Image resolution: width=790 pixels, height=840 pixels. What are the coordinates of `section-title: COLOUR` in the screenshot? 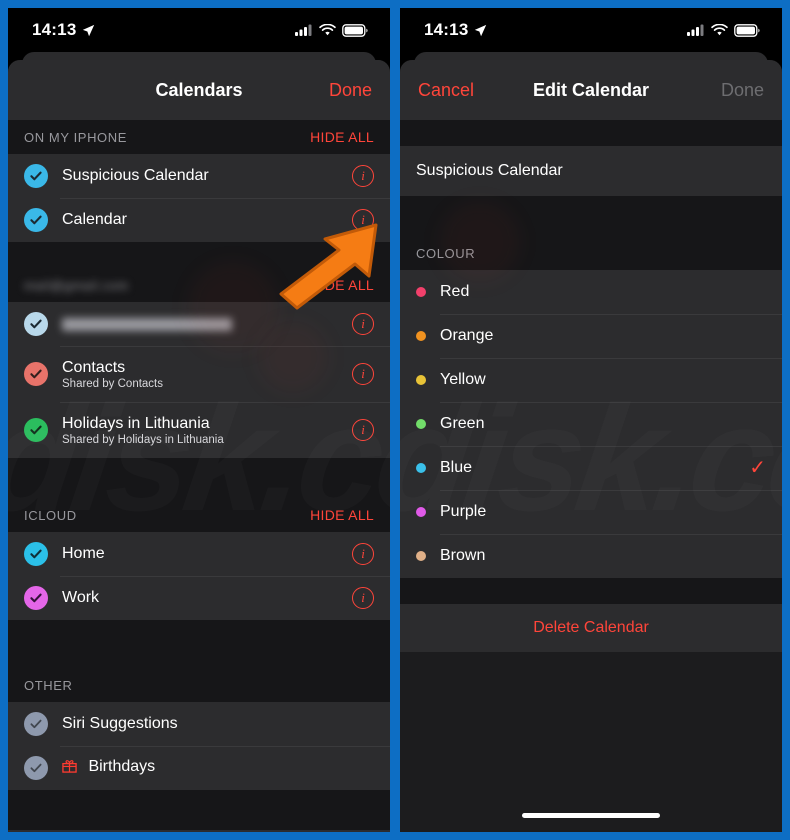 It's located at (446, 253).